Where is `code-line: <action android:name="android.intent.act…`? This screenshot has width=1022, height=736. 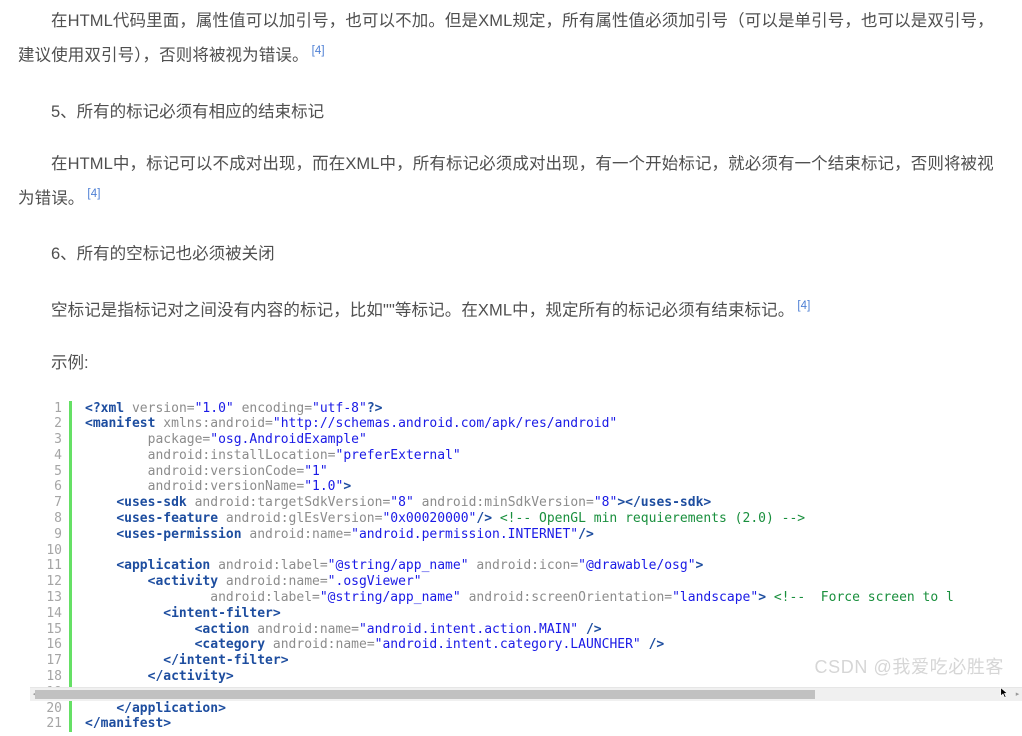
code-line: <action android:name="android.intent.act… is located at coordinates (553, 630).